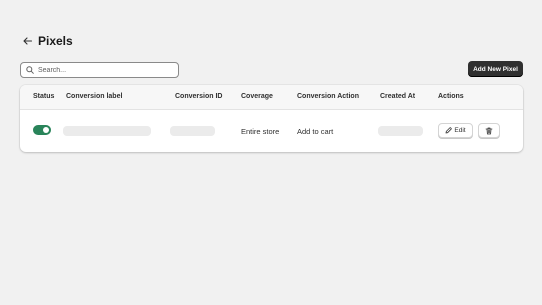  What do you see at coordinates (27, 41) in the screenshot?
I see `back-arrow-icon` at bounding box center [27, 41].